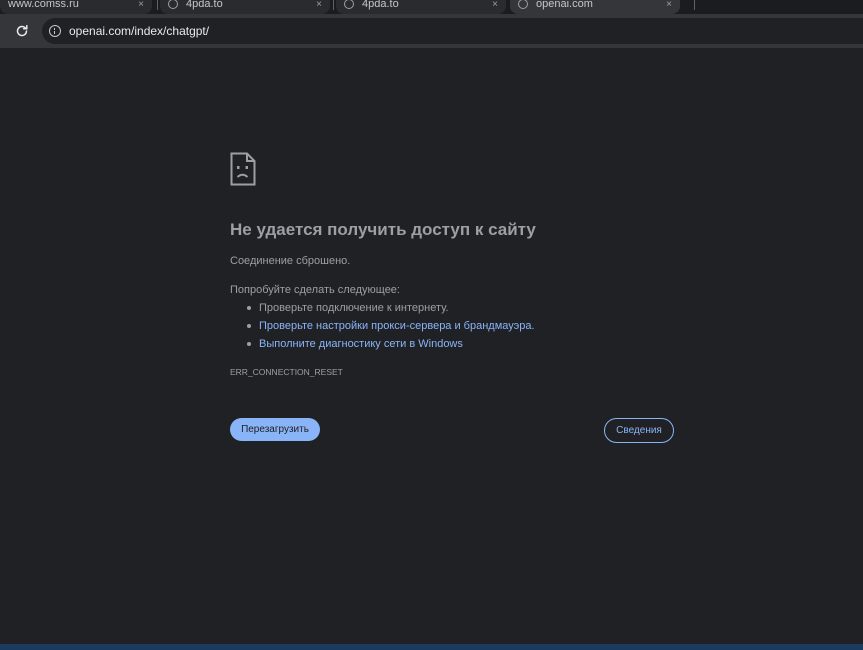 This screenshot has width=863, height=650. What do you see at coordinates (595, 7) in the screenshot?
I see `tab-openai: openai.com ×` at bounding box center [595, 7].